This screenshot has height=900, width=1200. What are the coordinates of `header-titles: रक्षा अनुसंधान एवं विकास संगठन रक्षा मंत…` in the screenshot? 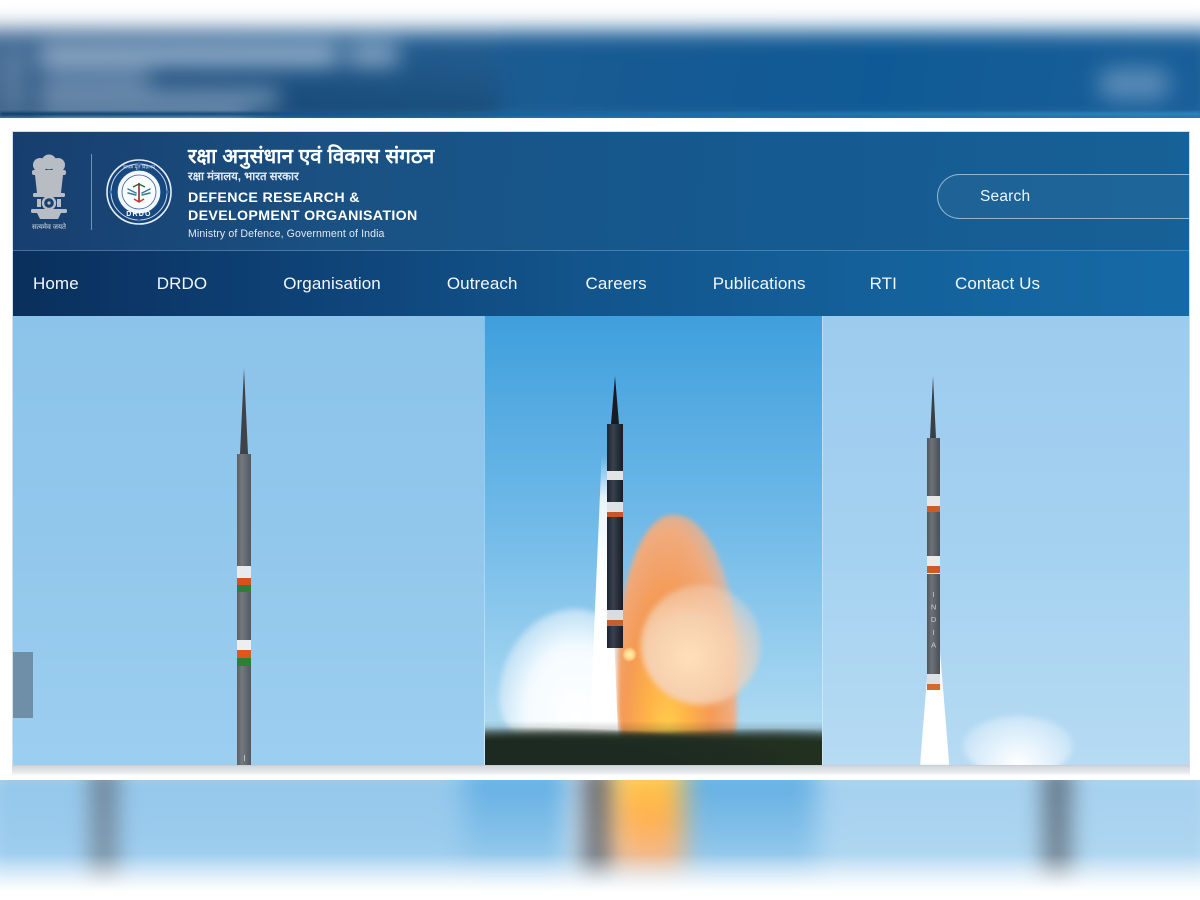 It's located at (311, 191).